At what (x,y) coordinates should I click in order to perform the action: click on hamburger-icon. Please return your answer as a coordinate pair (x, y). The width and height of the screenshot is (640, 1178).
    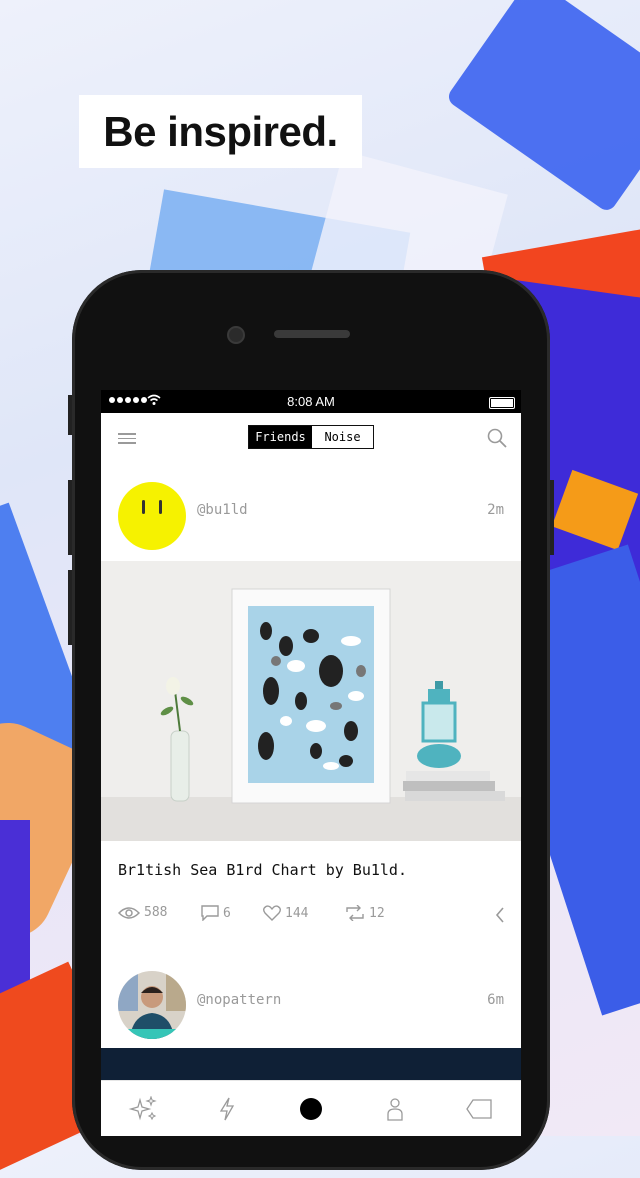
    Looking at the image, I should click on (127, 440).